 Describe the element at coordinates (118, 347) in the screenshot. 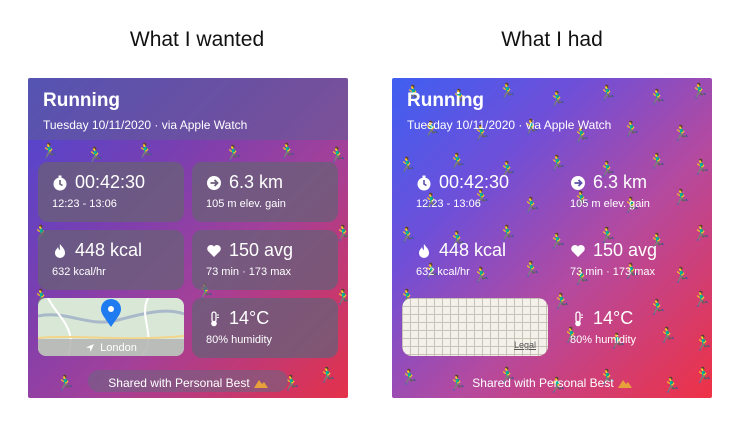

I see `map-location-label: London` at that location.